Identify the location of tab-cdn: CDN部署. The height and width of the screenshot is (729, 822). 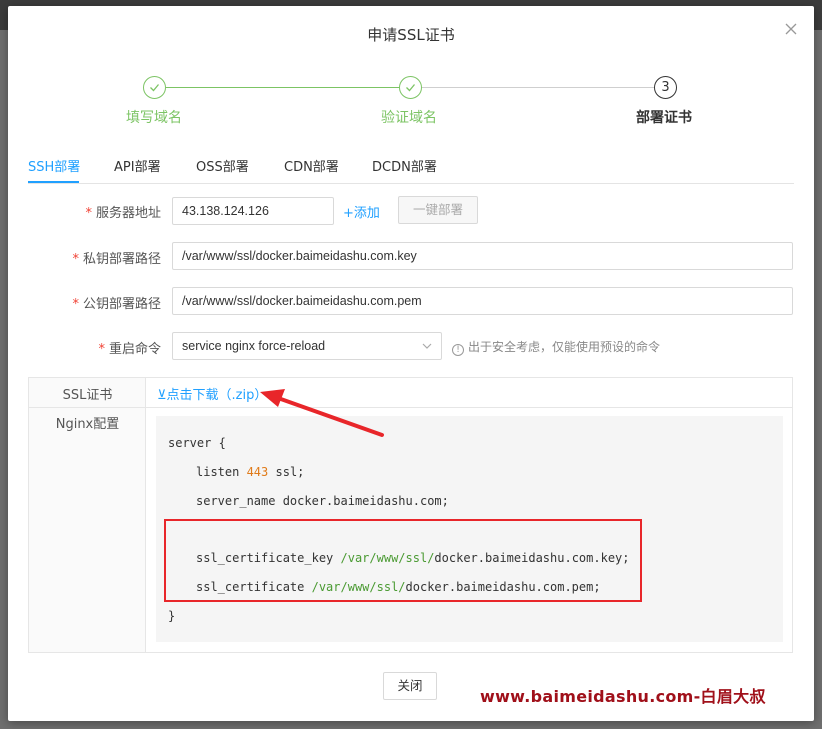
(311, 165).